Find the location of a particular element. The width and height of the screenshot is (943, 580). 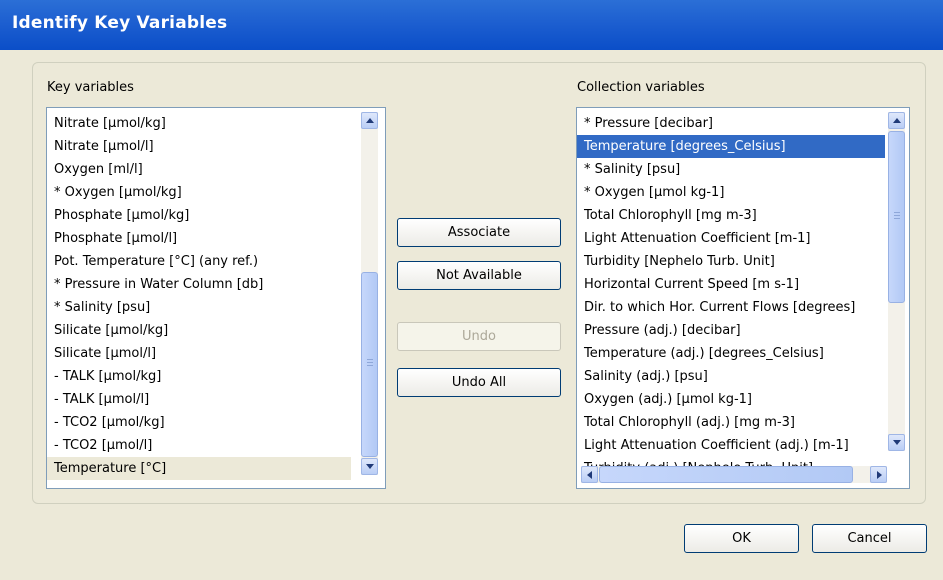

collection-hscroll-thumb is located at coordinates (726, 474).